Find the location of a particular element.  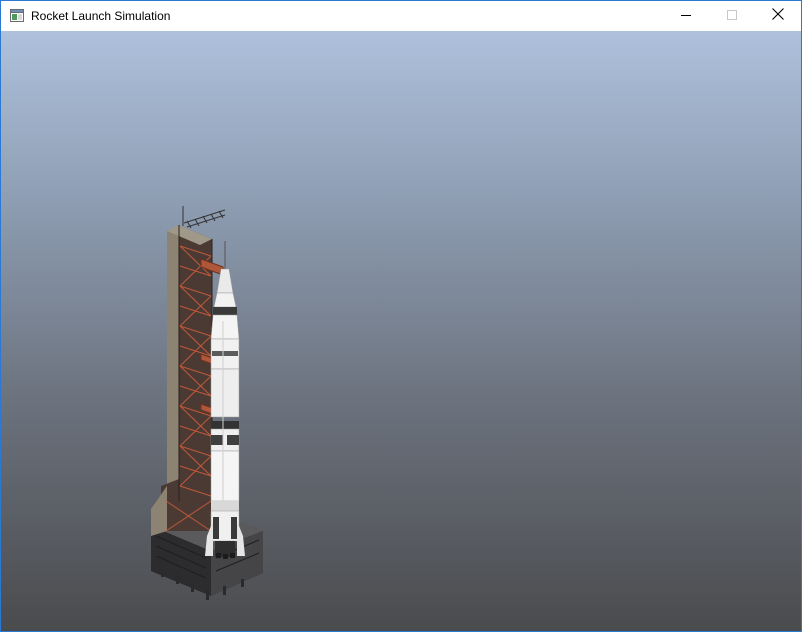

maximize-icon is located at coordinates (732, 16).